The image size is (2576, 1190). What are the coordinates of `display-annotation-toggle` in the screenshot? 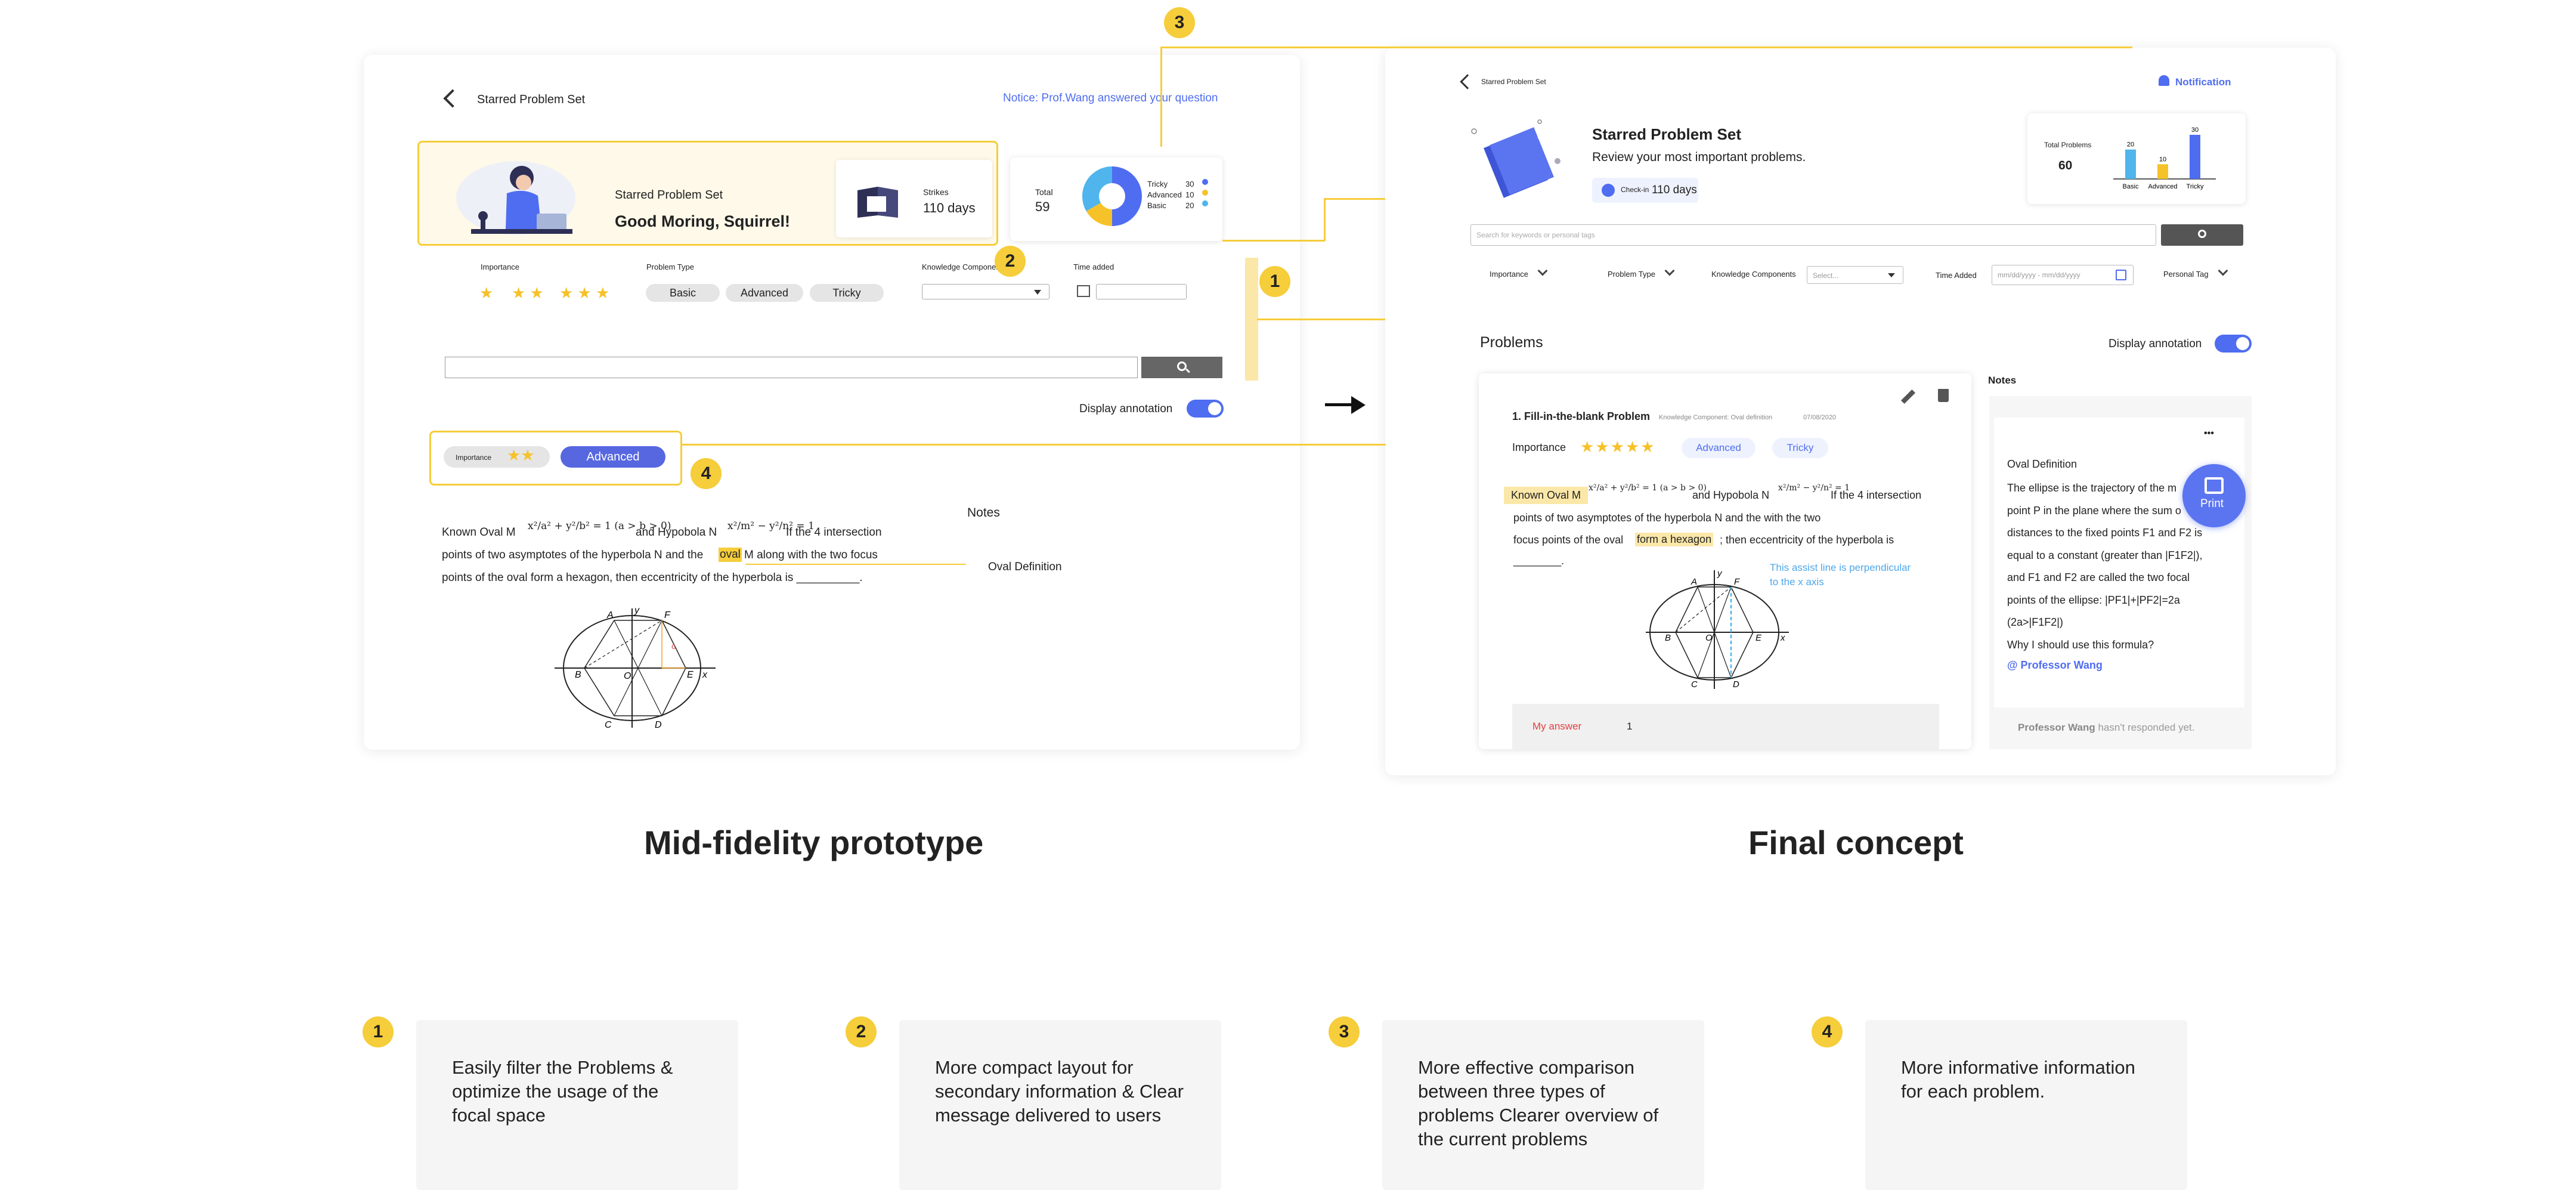 It's located at (1205, 409).